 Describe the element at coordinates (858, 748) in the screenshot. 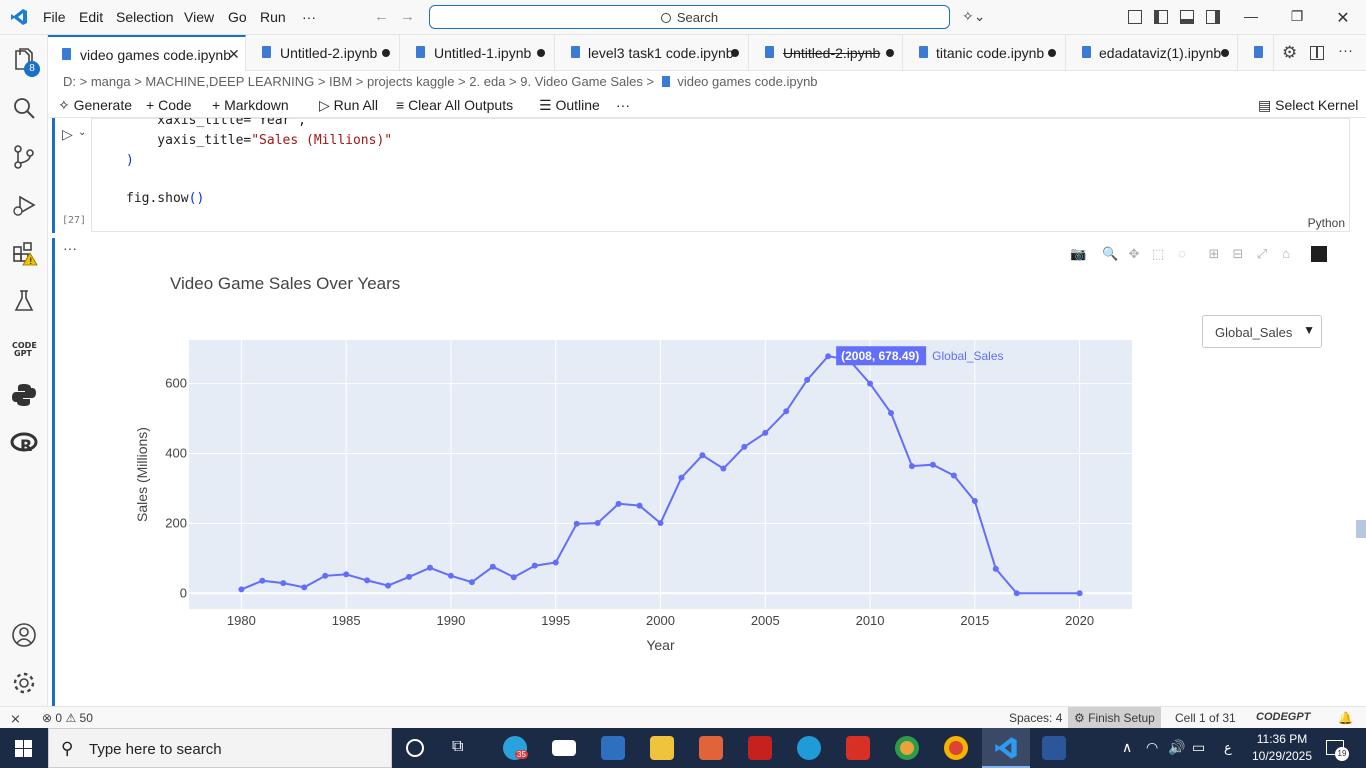

I see `gmail-app-icon` at that location.